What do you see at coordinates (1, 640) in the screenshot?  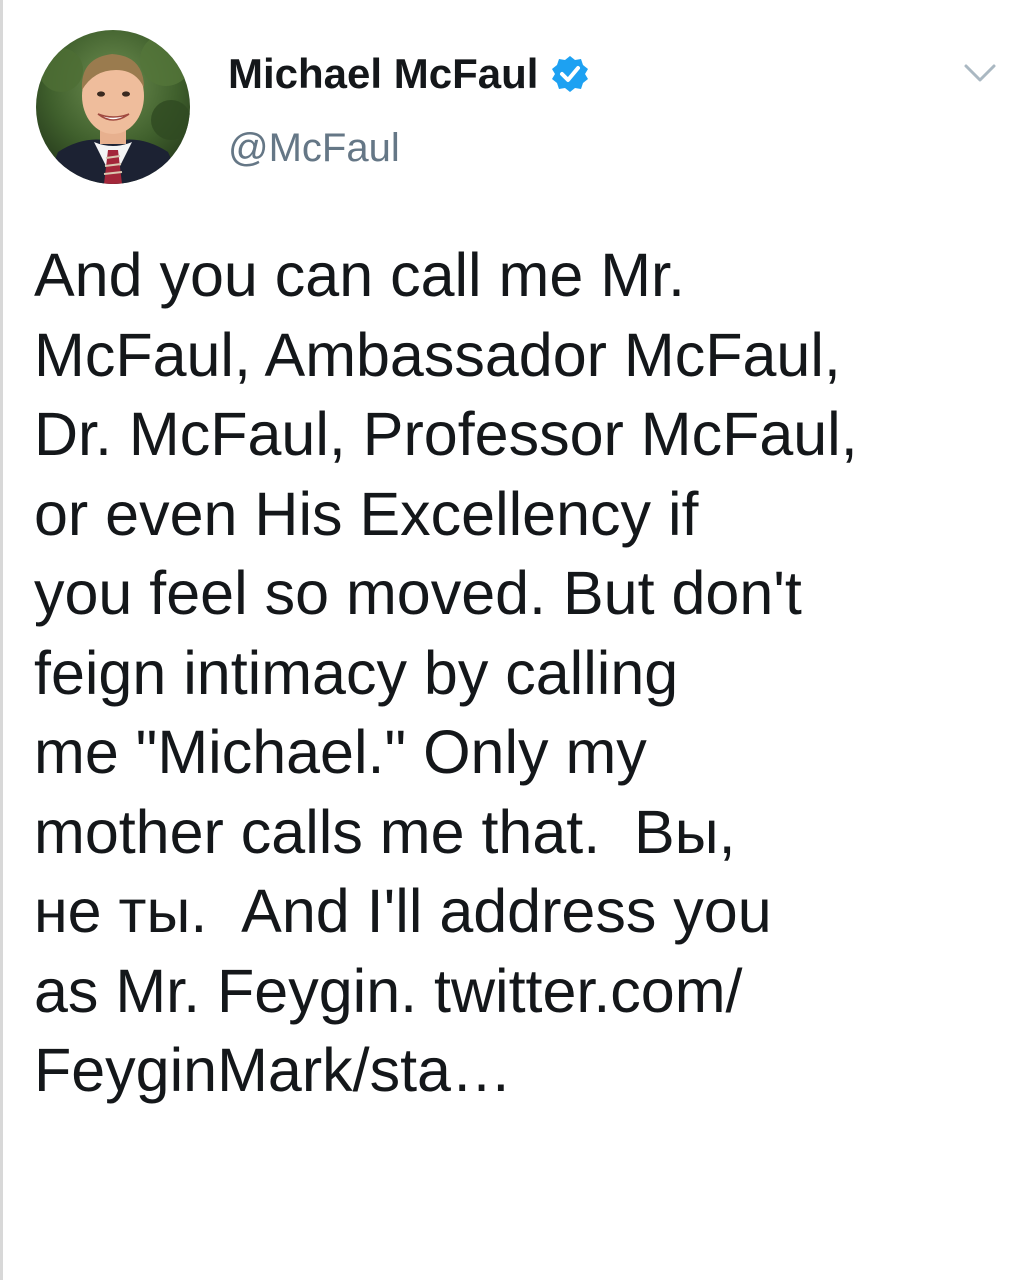 I see `screen-edge-divider` at bounding box center [1, 640].